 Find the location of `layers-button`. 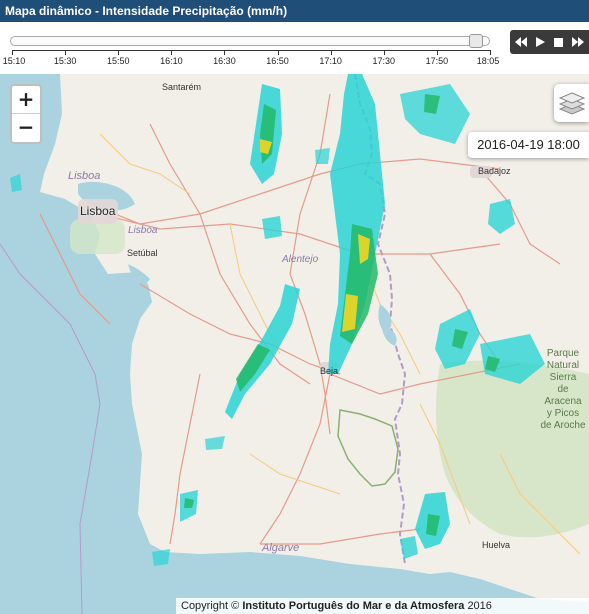

layers-button is located at coordinates (571, 103).